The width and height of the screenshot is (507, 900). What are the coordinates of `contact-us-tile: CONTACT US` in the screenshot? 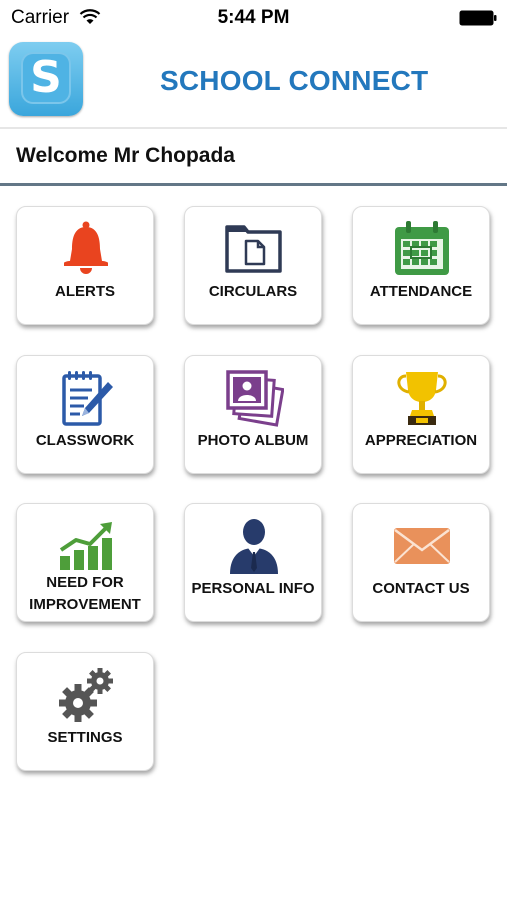 It's located at (421, 562).